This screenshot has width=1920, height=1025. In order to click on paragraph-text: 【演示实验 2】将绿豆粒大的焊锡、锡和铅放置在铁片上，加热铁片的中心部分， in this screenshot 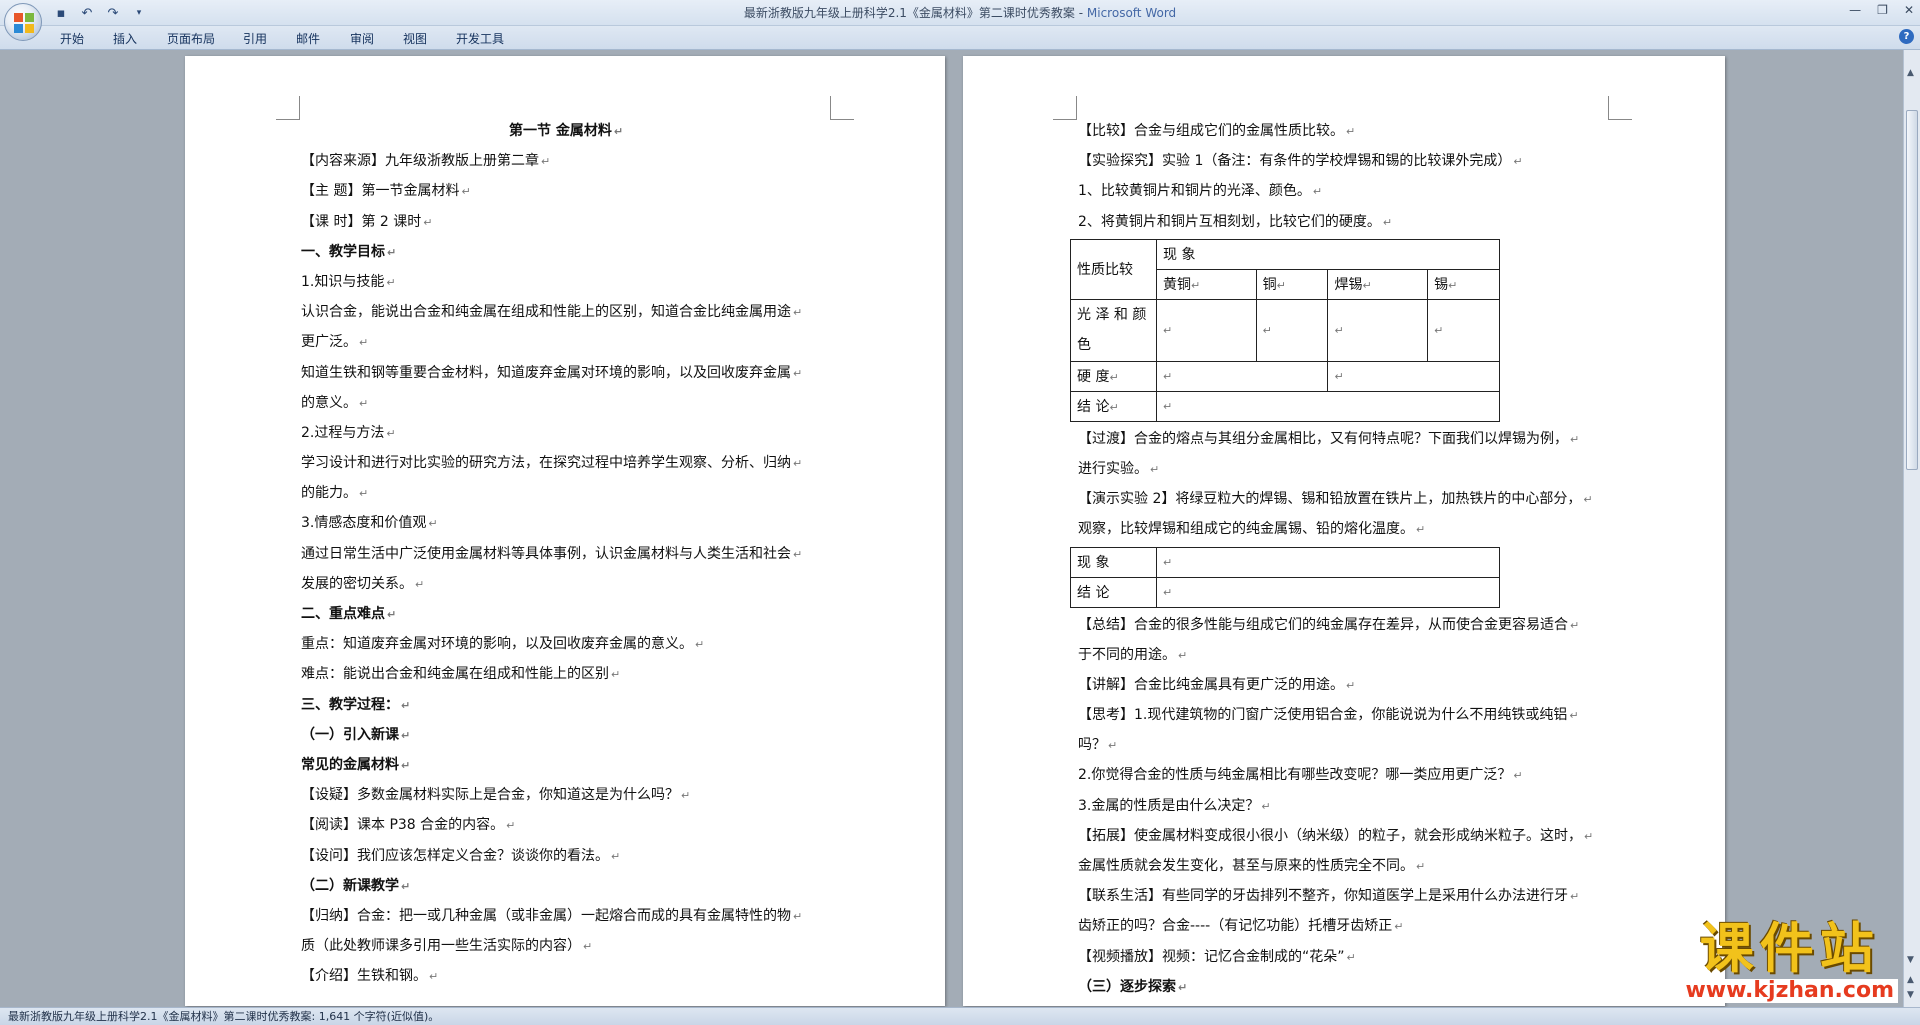, I will do `click(1330, 499)`.